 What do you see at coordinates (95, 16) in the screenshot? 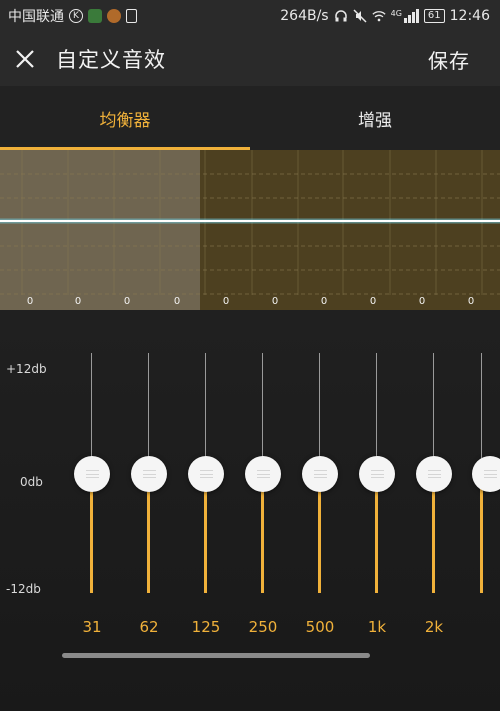
I see `green-app-icon` at bounding box center [95, 16].